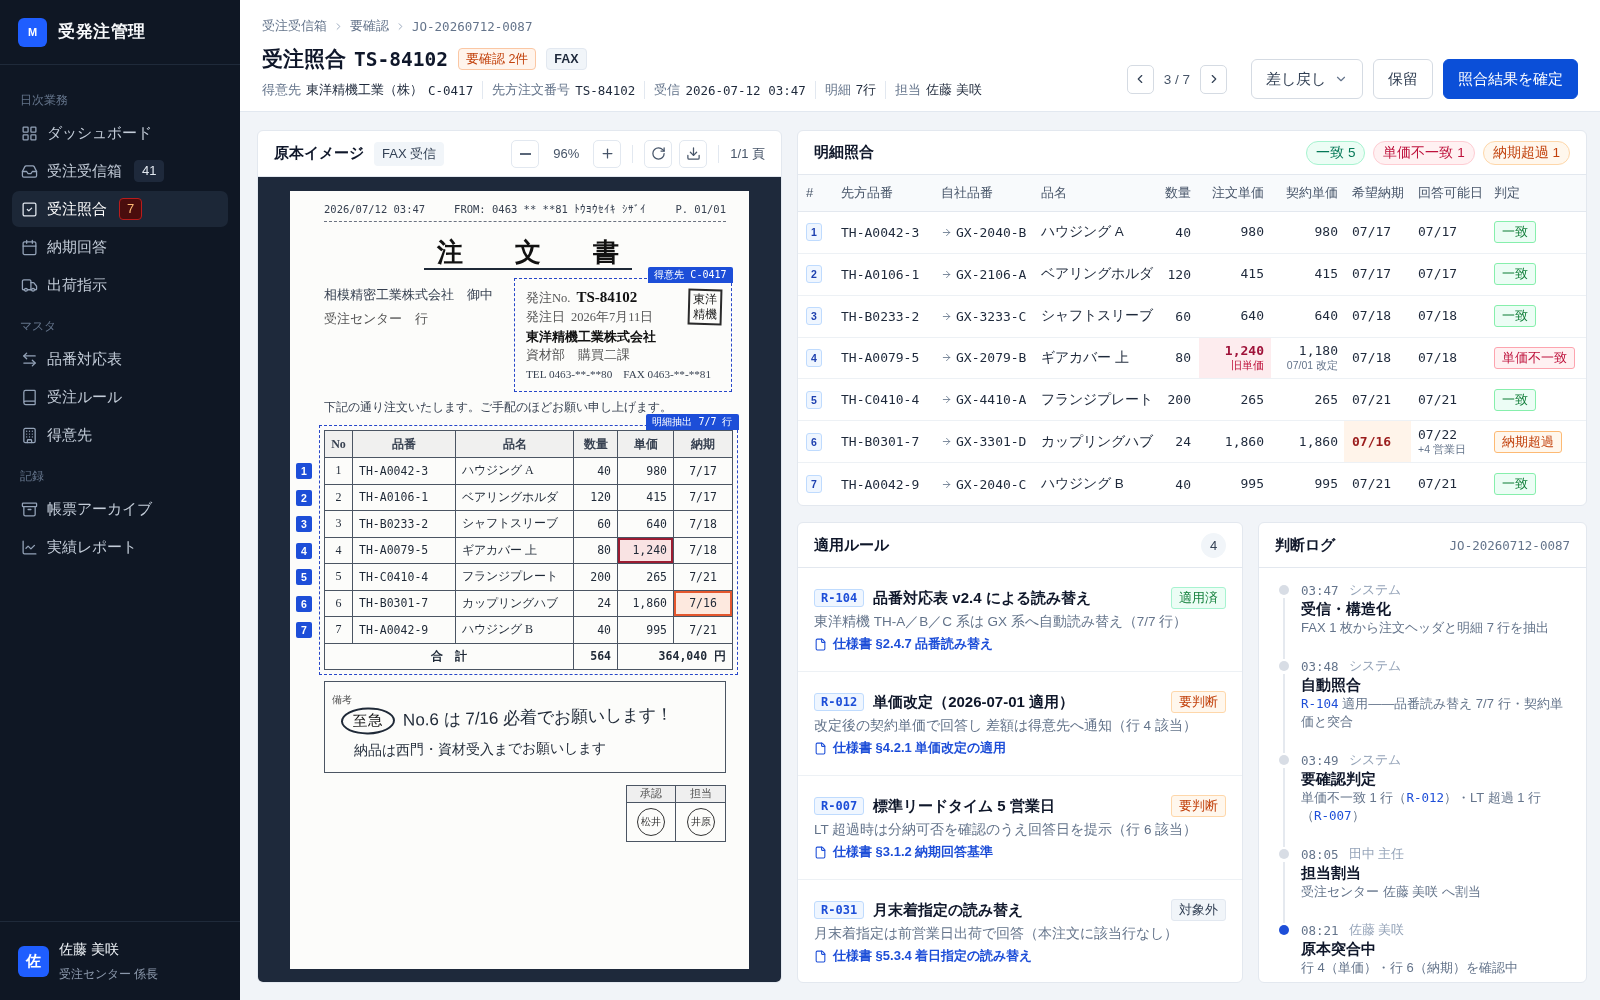  Describe the element at coordinates (304, 603) in the screenshot. I see `row-marker: 6` at that location.